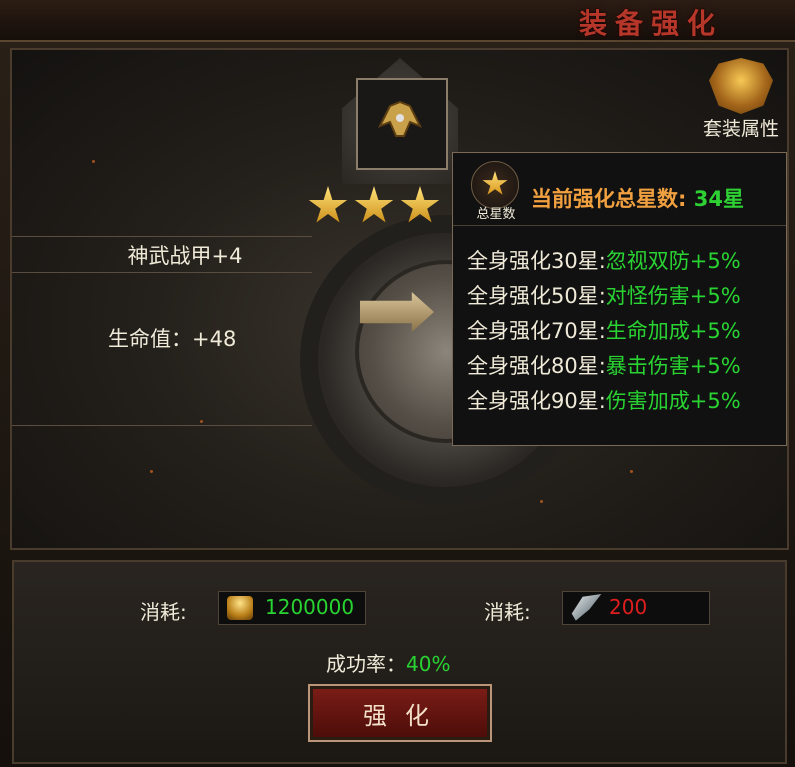  I want to click on gold-cost-label: 消耗:, so click(163, 612).